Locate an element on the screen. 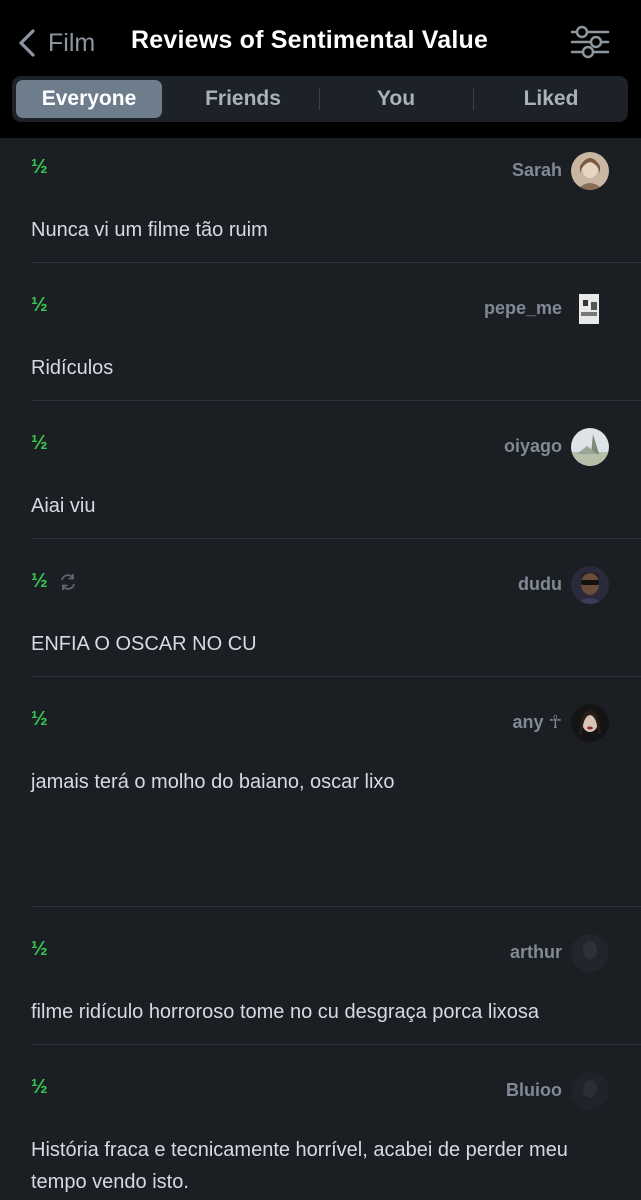 The image size is (641, 1200). sliders-icon is located at coordinates (590, 42).